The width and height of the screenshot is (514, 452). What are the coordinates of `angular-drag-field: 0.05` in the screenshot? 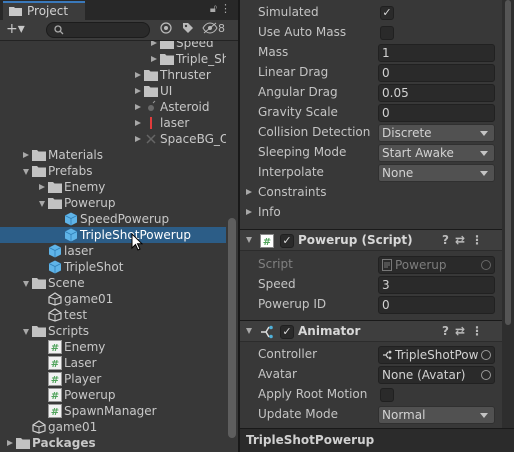 It's located at (436, 93).